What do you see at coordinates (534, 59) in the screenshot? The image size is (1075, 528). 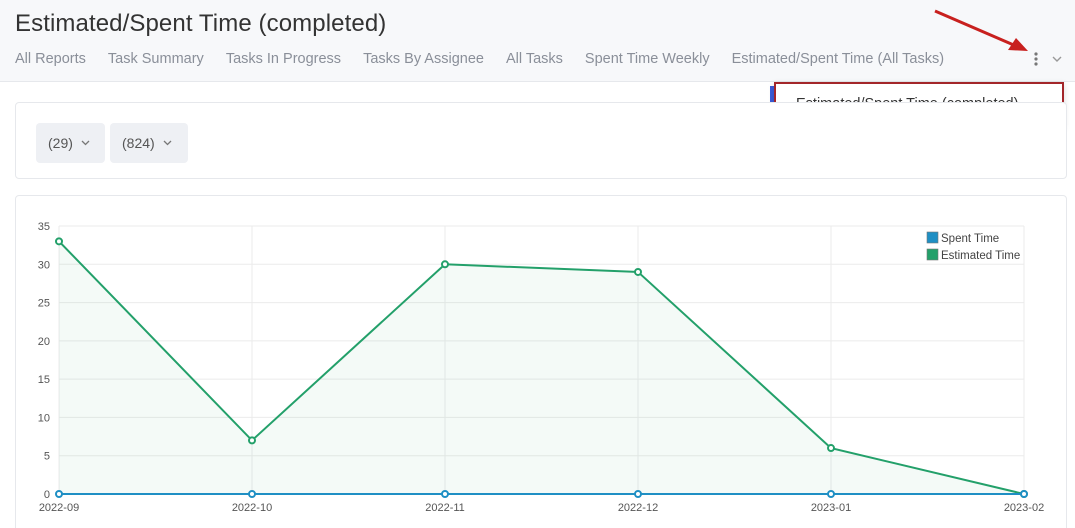 I see `tab-all-tasks: All Tasks` at bounding box center [534, 59].